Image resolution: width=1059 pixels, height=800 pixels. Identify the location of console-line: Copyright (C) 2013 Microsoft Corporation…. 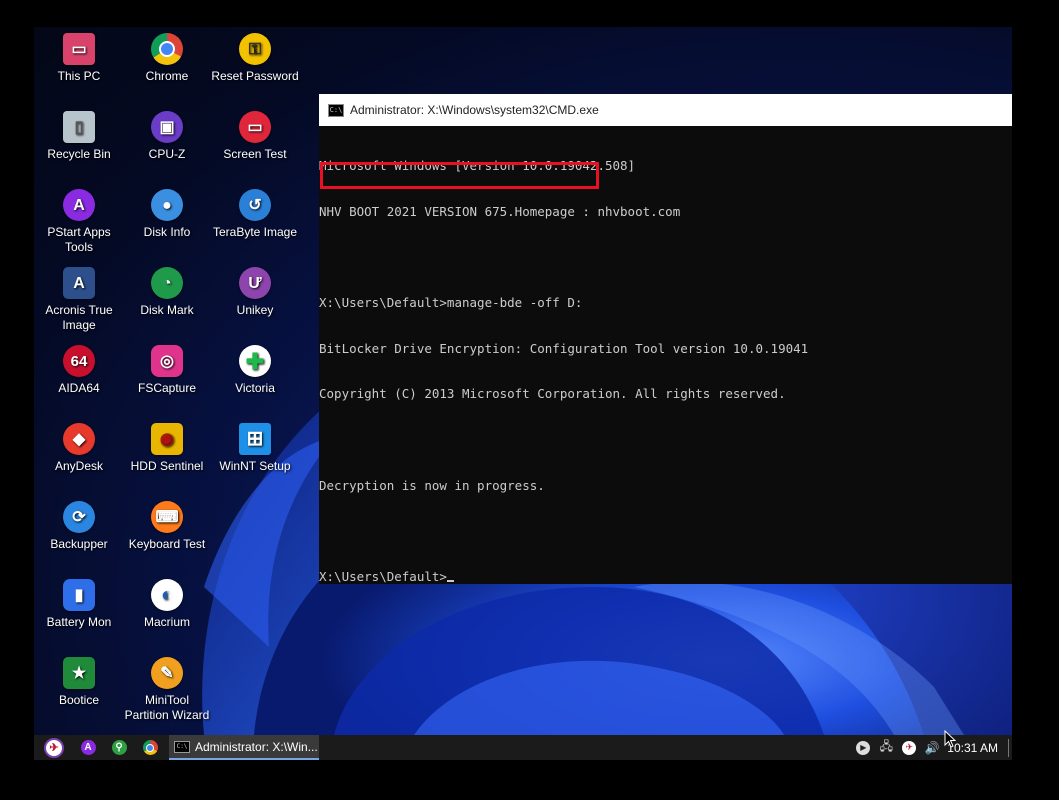
(552, 394).